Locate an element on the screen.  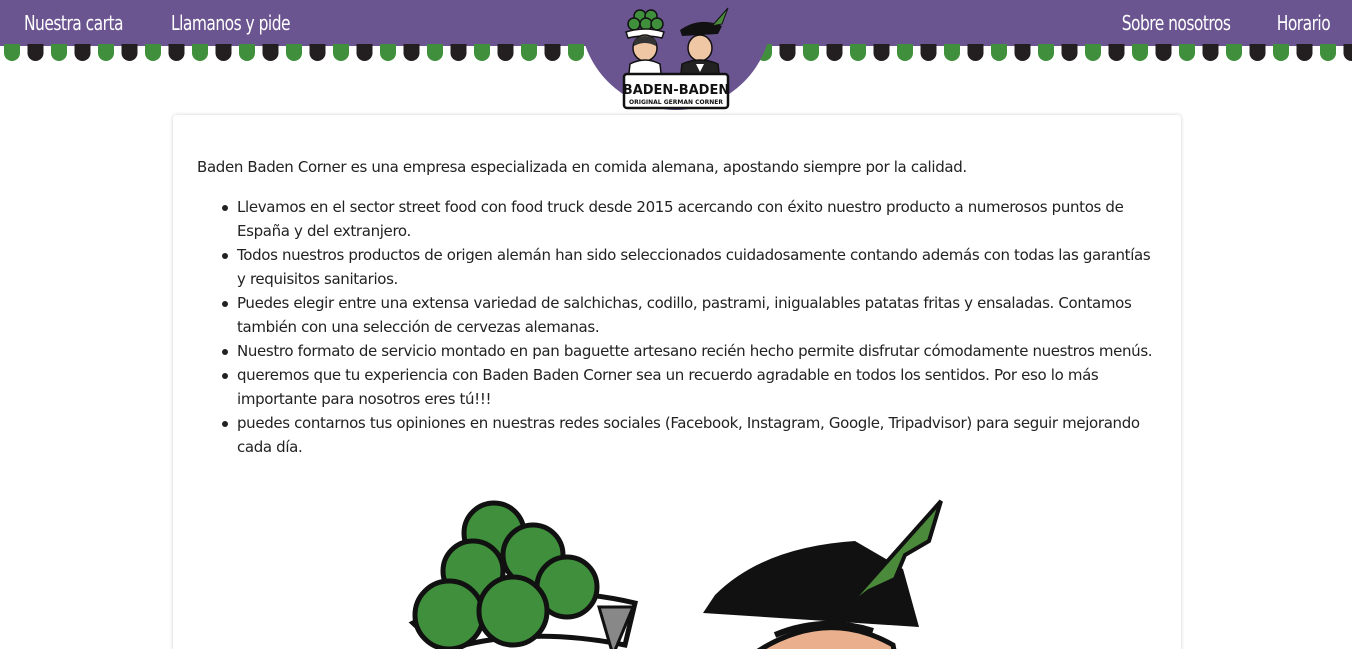
logo-banner: BADEN-BADEN ORIGINAL GERMAN CORNER is located at coordinates (676, 91).